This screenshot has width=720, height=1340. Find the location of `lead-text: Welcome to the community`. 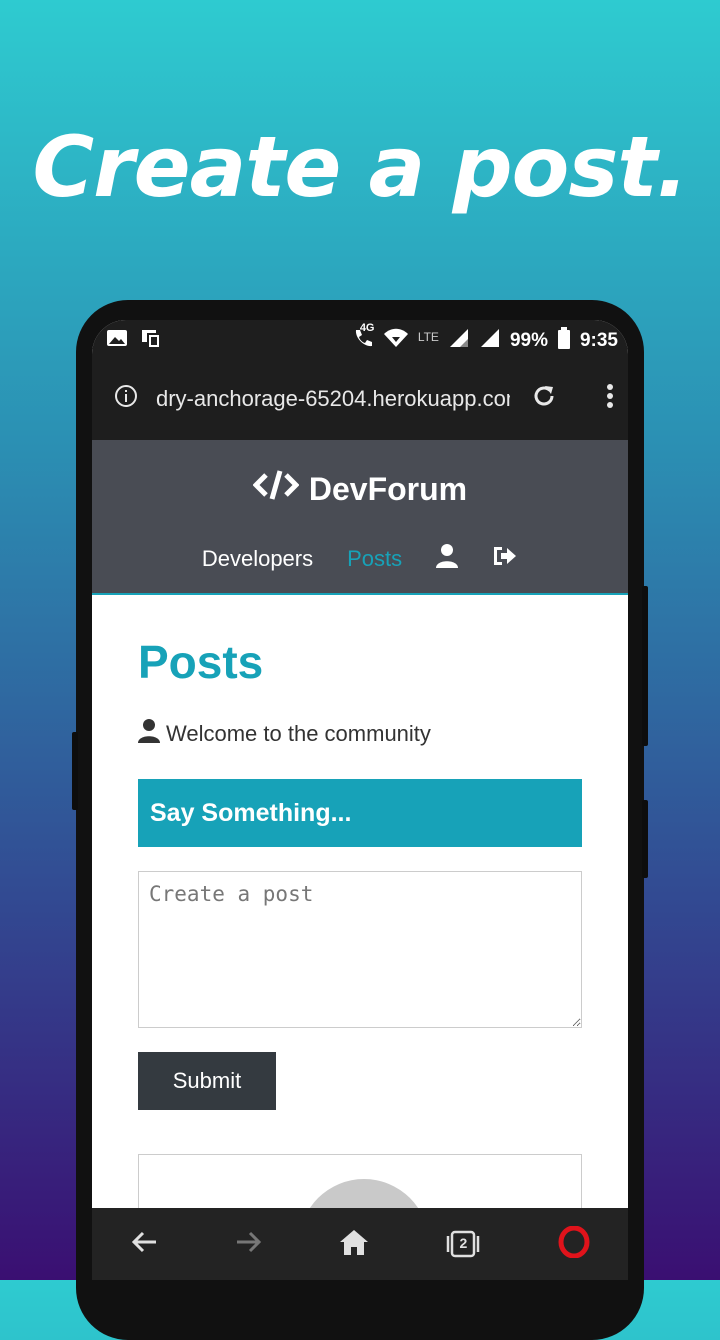

lead-text: Welcome to the community is located at coordinates (360, 734).